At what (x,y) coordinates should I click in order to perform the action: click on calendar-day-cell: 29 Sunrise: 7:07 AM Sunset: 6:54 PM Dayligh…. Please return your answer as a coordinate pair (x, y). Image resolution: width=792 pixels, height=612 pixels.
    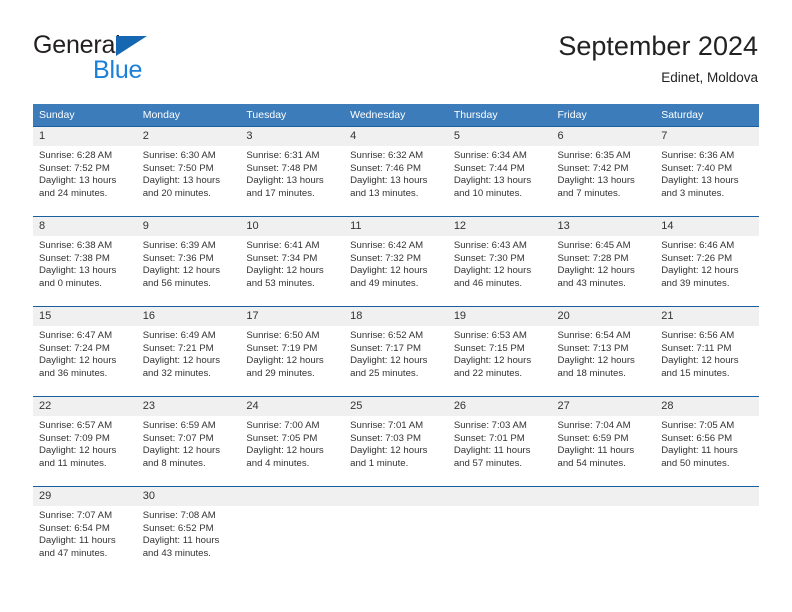
    Looking at the image, I should click on (85, 531).